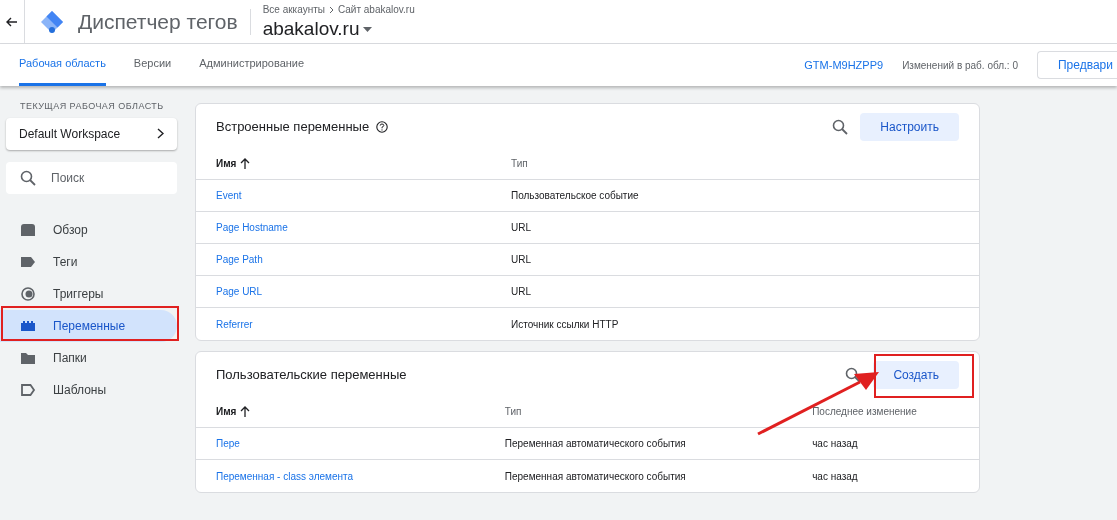 Image resolution: width=1117 pixels, height=520 pixels. What do you see at coordinates (252, 227) in the screenshot?
I see `variable-link: Page Hostname` at bounding box center [252, 227].